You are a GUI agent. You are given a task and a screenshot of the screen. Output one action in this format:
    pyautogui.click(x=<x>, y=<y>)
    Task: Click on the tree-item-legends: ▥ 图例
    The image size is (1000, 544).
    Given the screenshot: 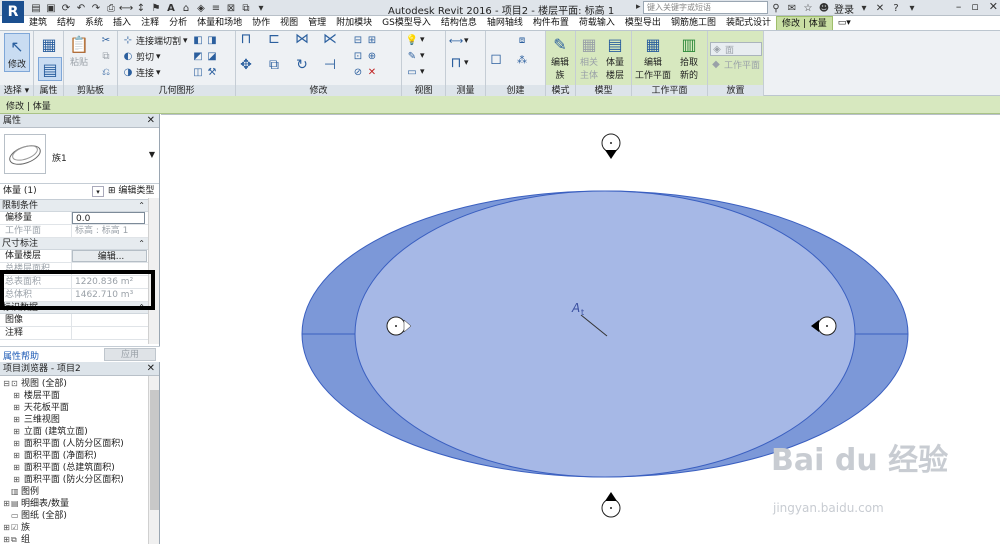 What is the action you would take?
    pyautogui.click(x=79, y=492)
    